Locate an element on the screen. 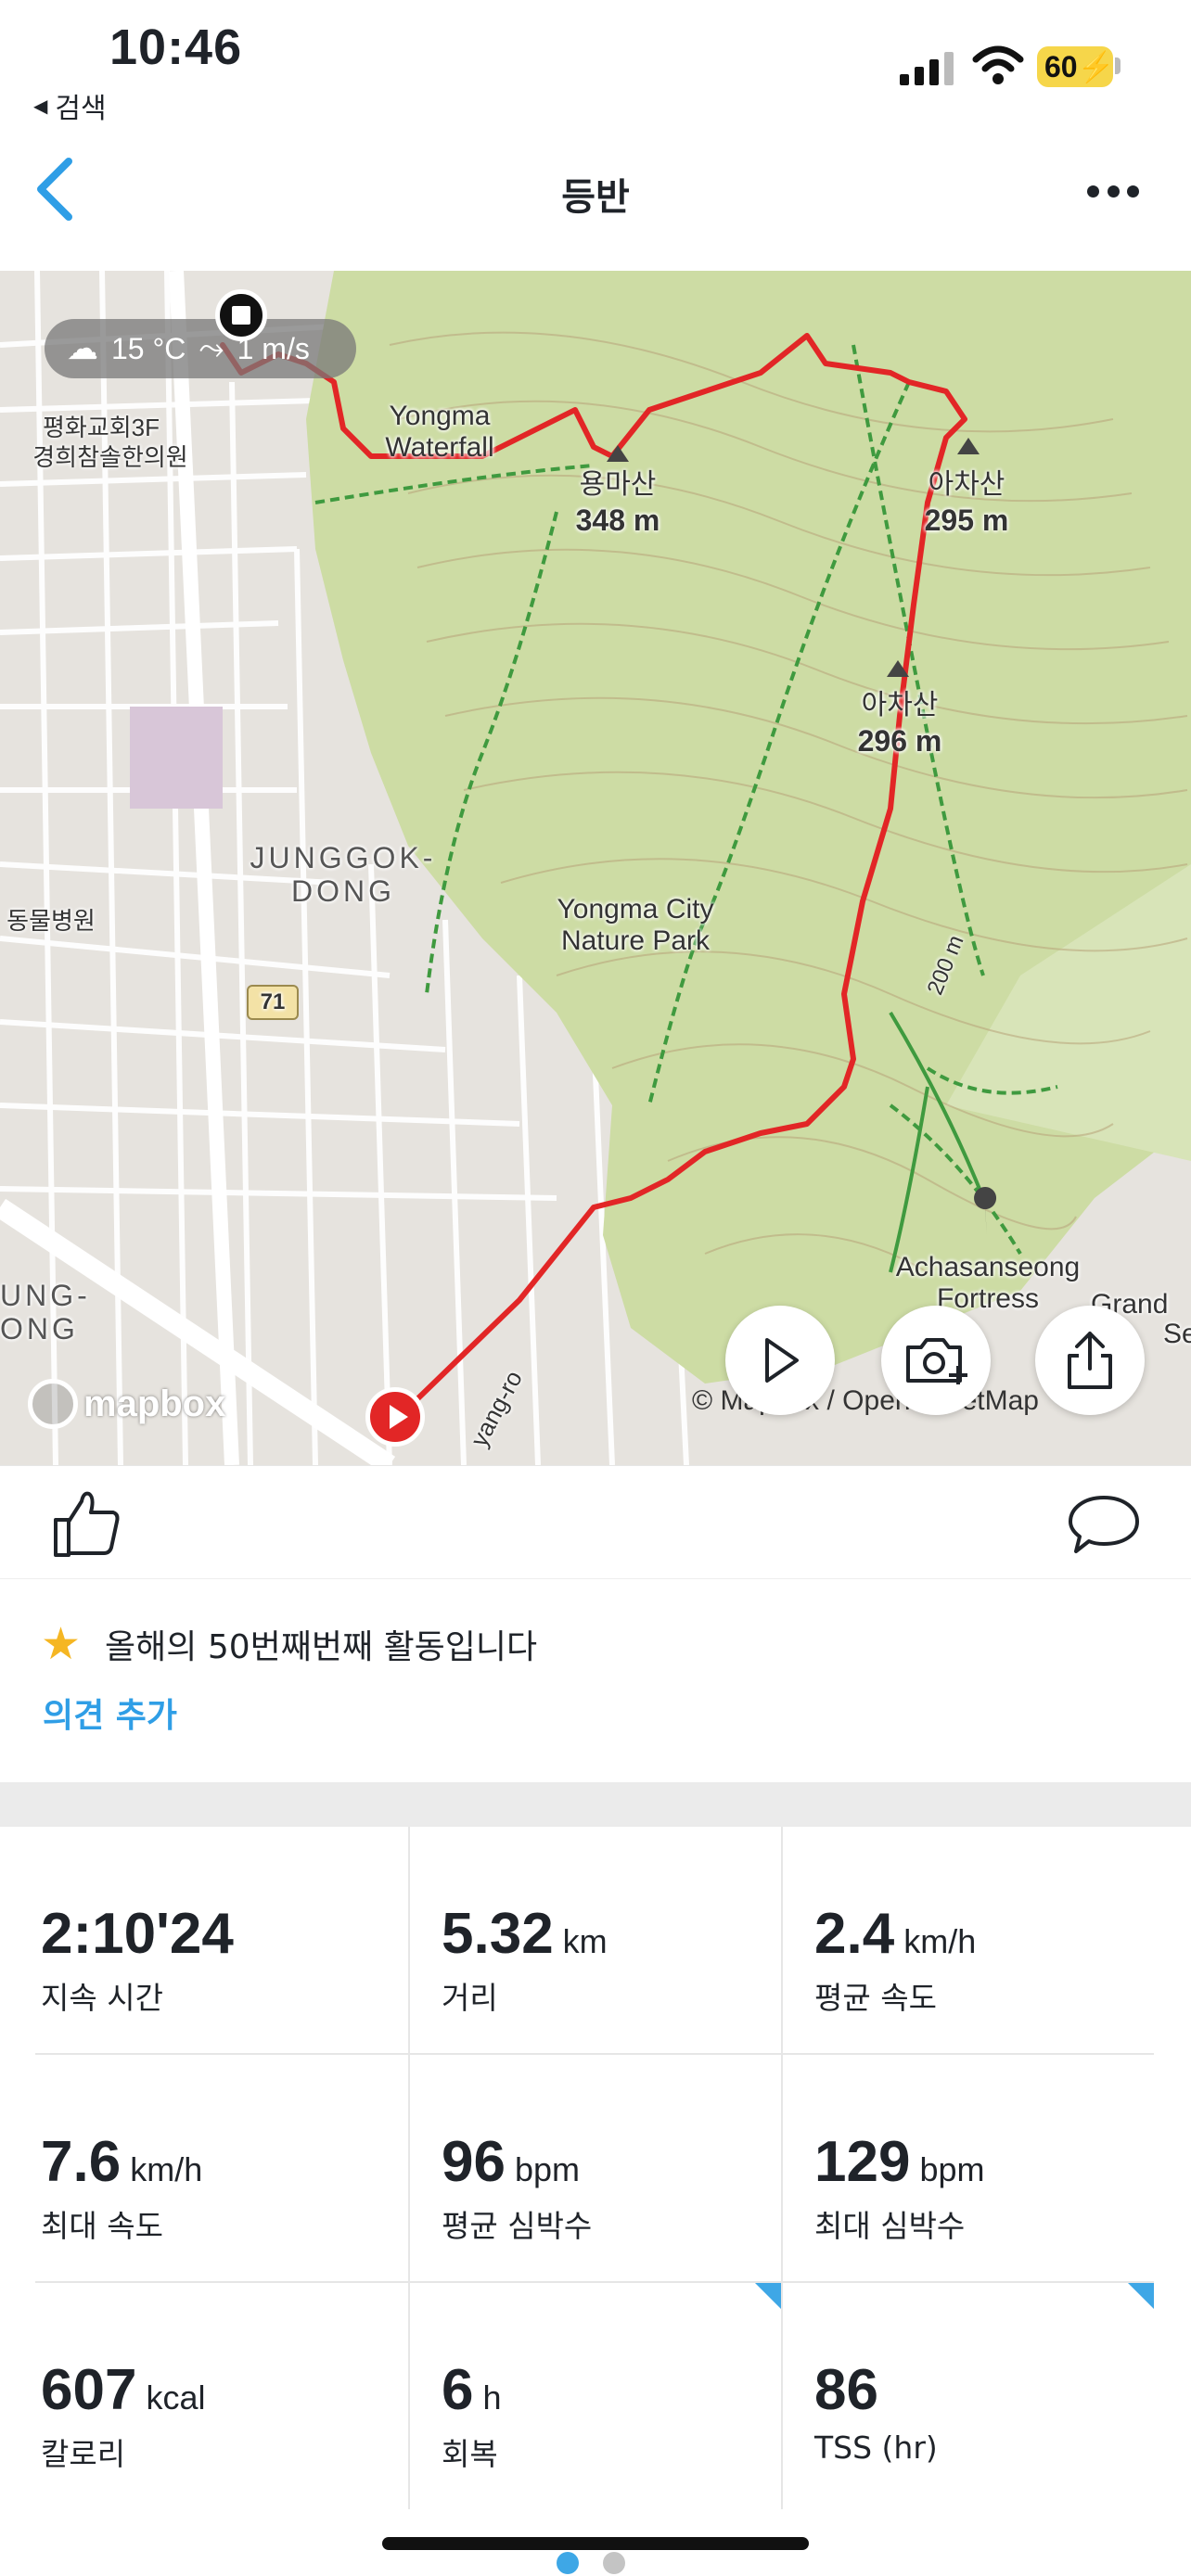 The height and width of the screenshot is (2576, 1191). map-label-grand-2: Se is located at coordinates (1177, 1334).